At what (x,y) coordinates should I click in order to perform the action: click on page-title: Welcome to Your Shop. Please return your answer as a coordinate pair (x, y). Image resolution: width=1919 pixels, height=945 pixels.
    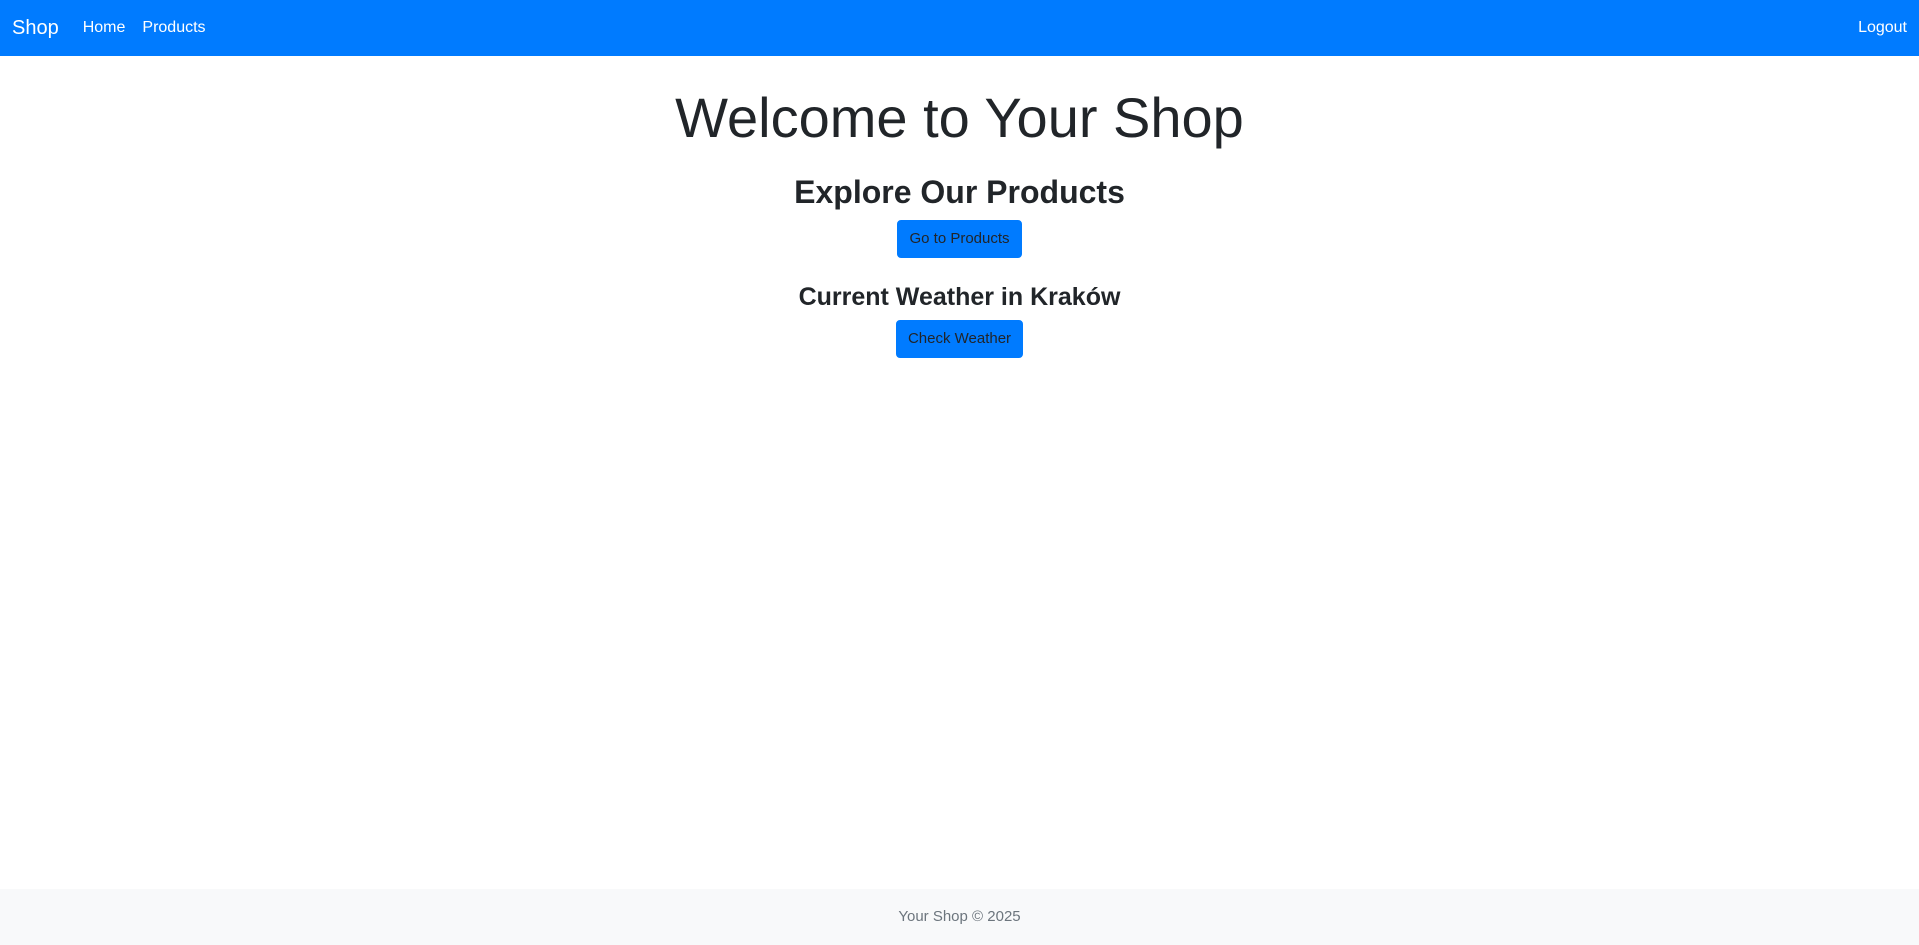
    Looking at the image, I should click on (959, 117).